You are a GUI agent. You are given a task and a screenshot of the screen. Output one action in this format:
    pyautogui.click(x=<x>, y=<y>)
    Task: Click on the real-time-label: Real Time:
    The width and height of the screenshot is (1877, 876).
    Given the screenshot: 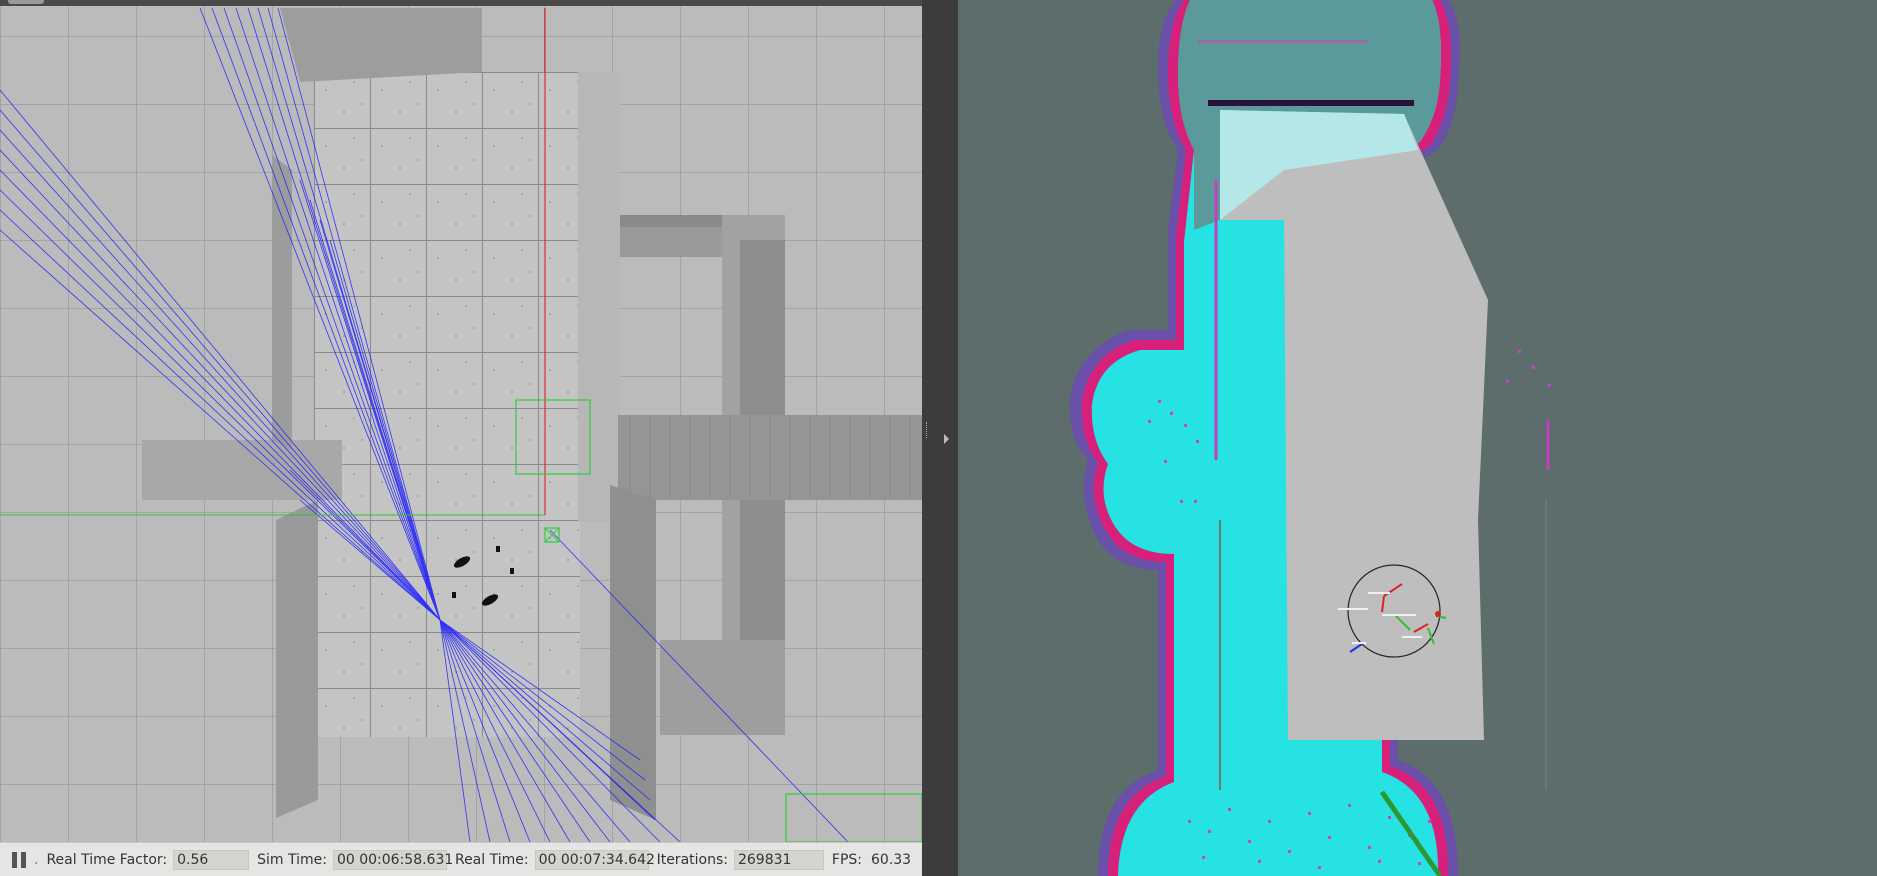 What is the action you would take?
    pyautogui.click(x=491, y=860)
    